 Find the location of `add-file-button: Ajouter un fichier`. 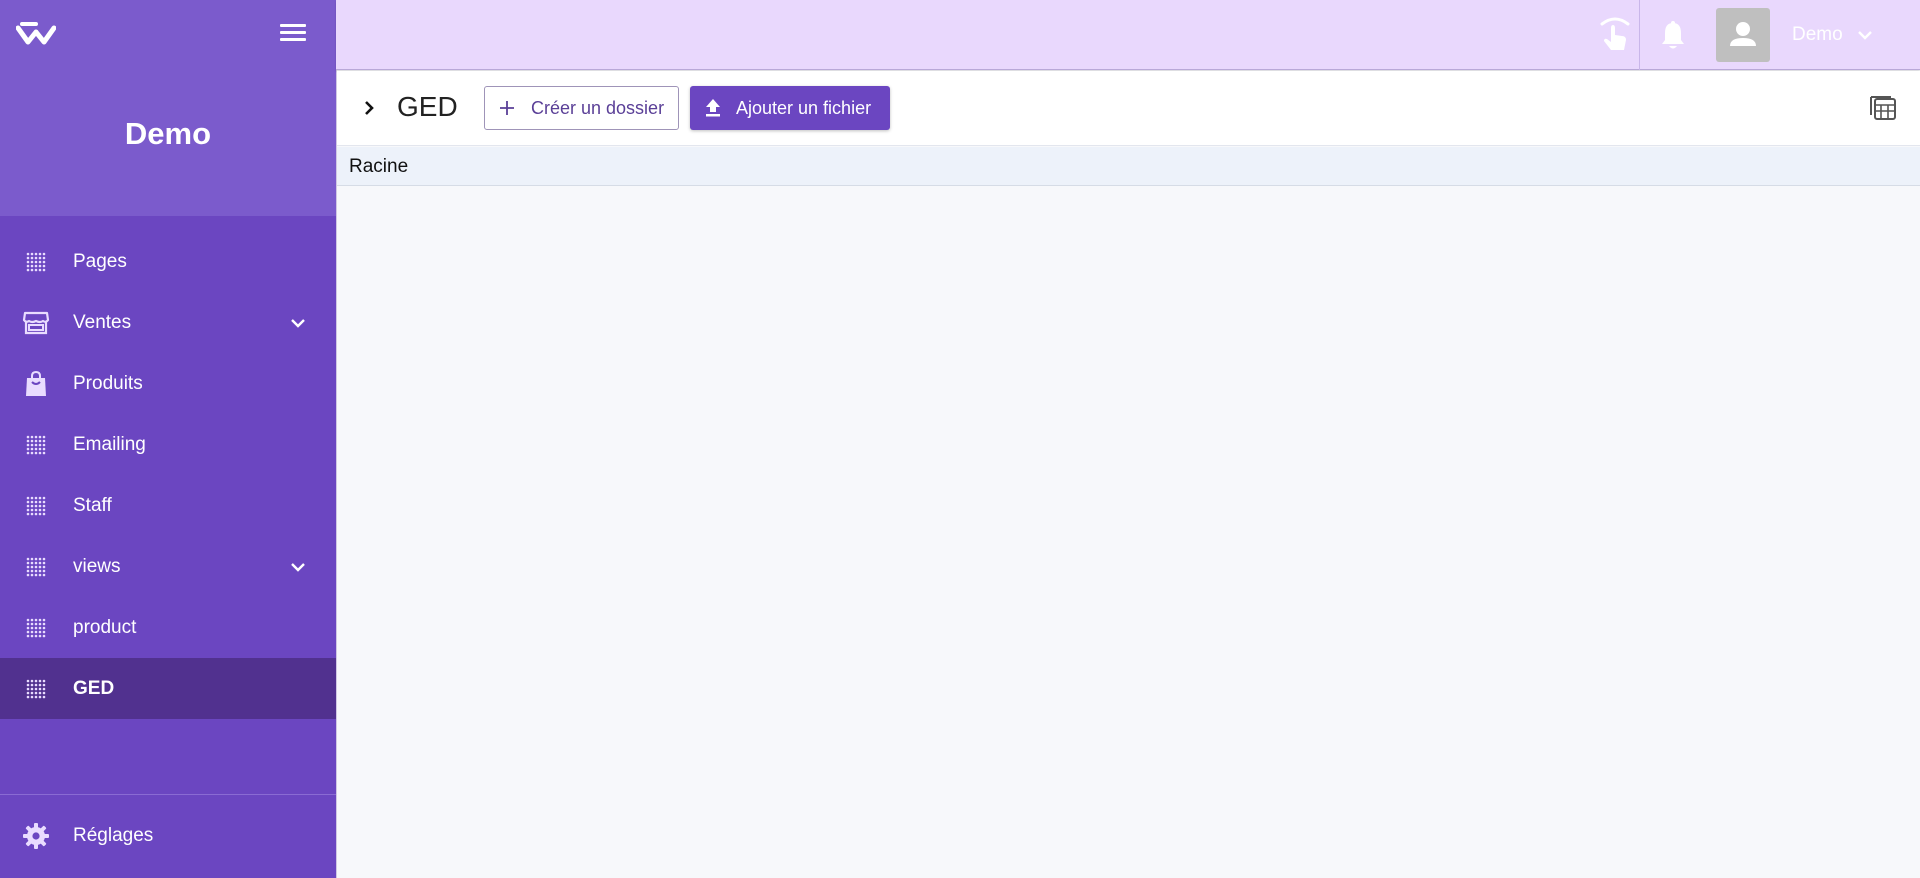

add-file-button: Ajouter un fichier is located at coordinates (790, 108).